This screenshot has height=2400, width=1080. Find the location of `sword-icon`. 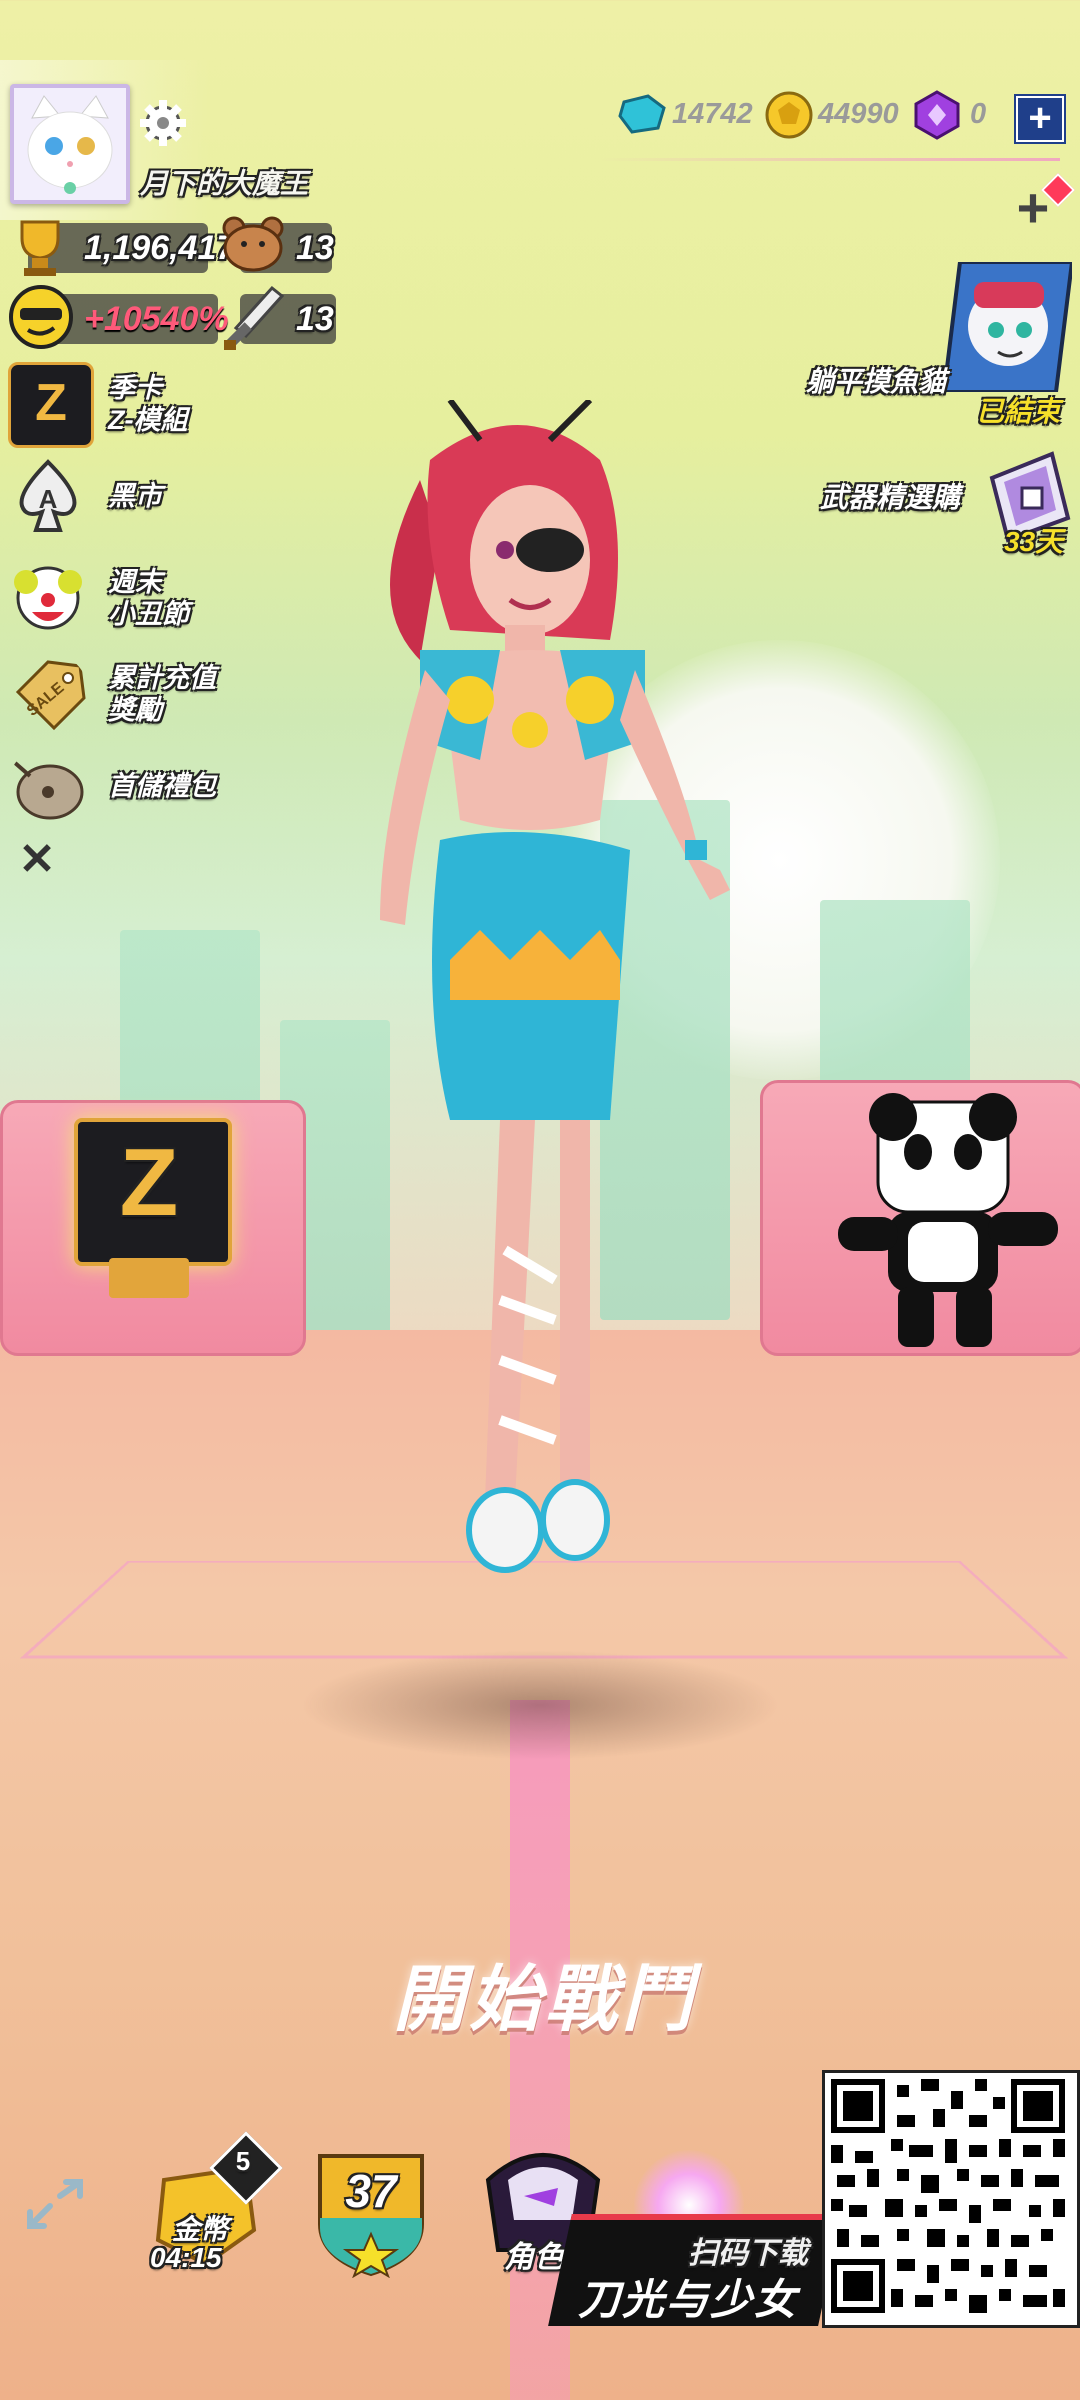

sword-icon is located at coordinates (254, 317).